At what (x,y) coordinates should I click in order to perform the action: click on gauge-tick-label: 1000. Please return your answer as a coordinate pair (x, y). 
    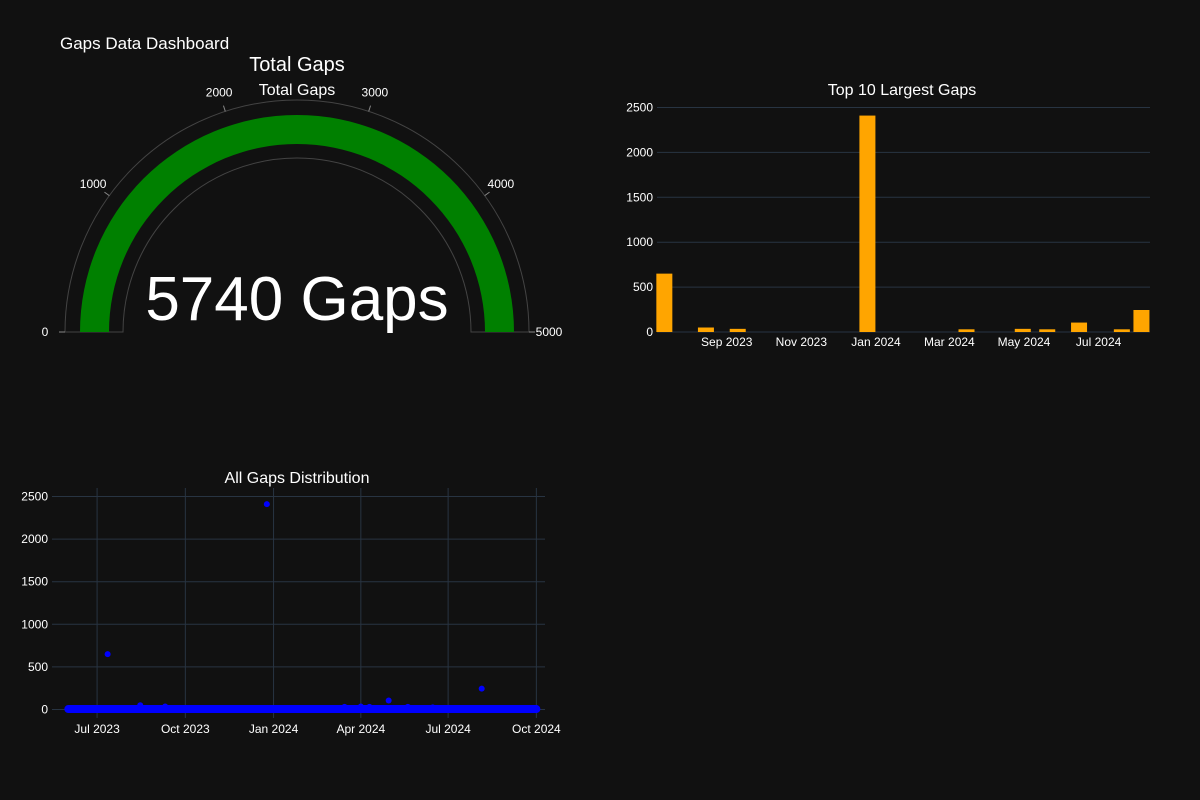
    Looking at the image, I should click on (93, 184).